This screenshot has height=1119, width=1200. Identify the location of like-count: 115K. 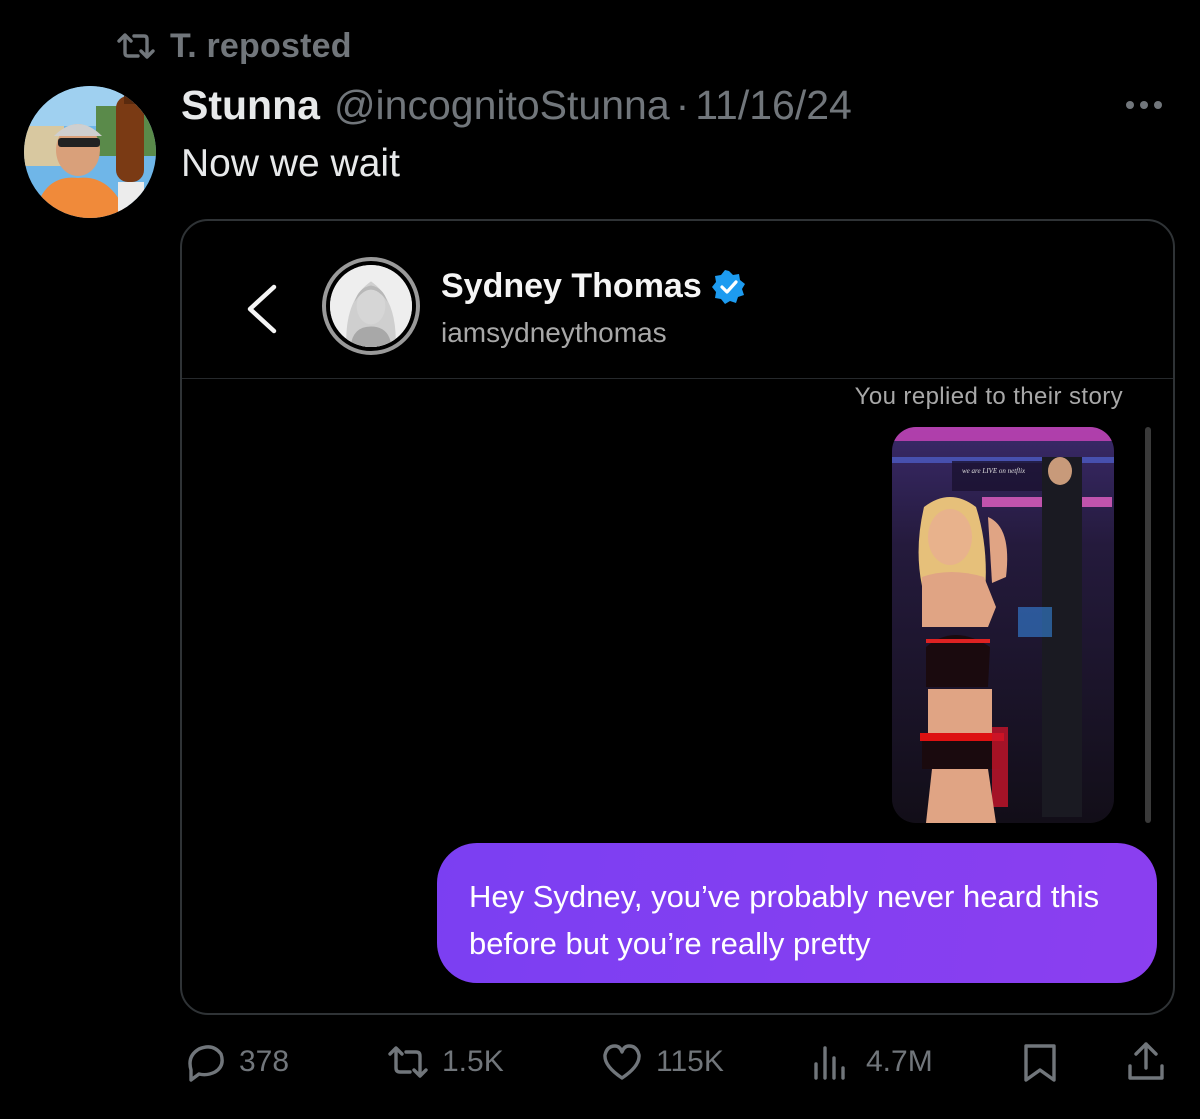
(690, 1061).